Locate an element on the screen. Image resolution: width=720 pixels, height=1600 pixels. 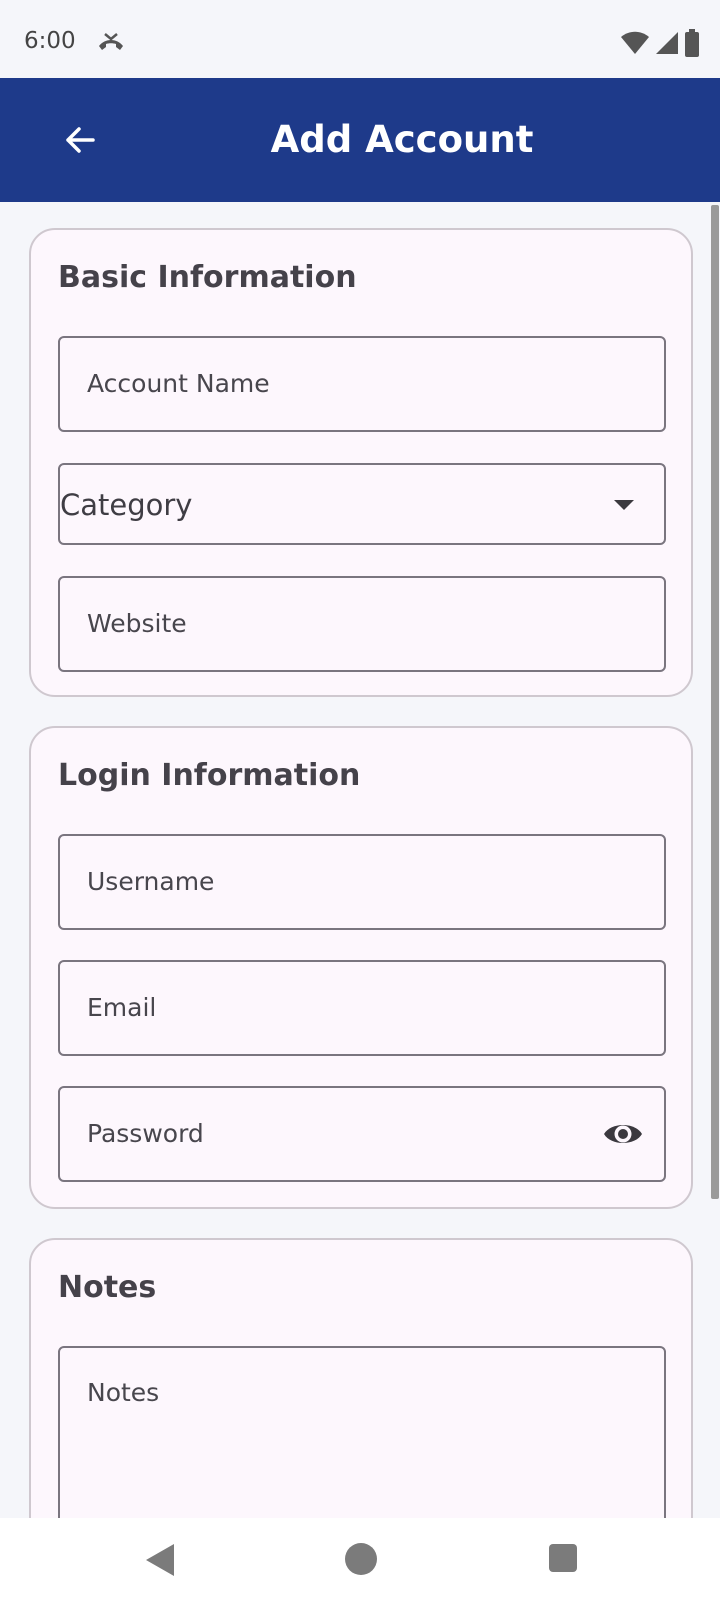
category-dropdown: Category is located at coordinates (362, 504).